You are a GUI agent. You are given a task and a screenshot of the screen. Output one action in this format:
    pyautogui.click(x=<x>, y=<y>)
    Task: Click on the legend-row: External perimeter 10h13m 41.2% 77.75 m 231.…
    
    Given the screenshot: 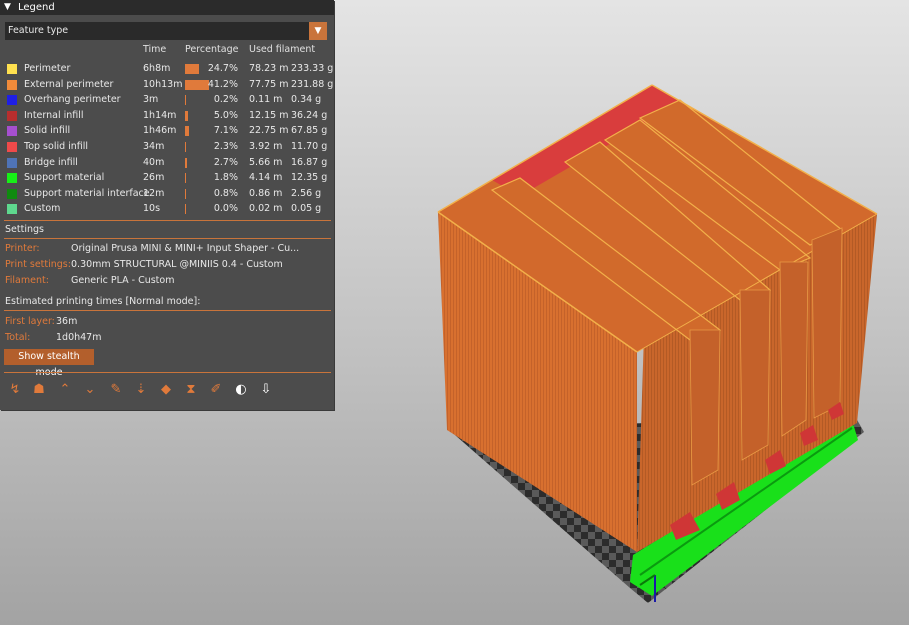 What is the action you would take?
    pyautogui.click(x=167, y=84)
    